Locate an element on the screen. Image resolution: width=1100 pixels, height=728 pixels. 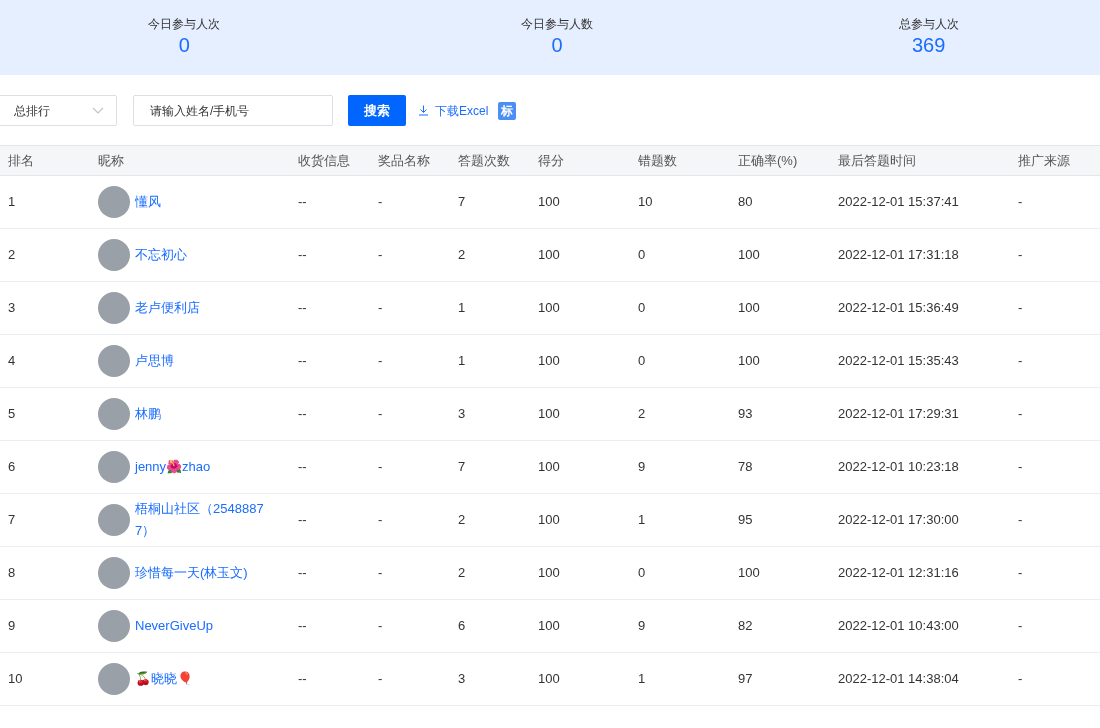
nickname-link: 林鹏 is located at coordinates (148, 414).